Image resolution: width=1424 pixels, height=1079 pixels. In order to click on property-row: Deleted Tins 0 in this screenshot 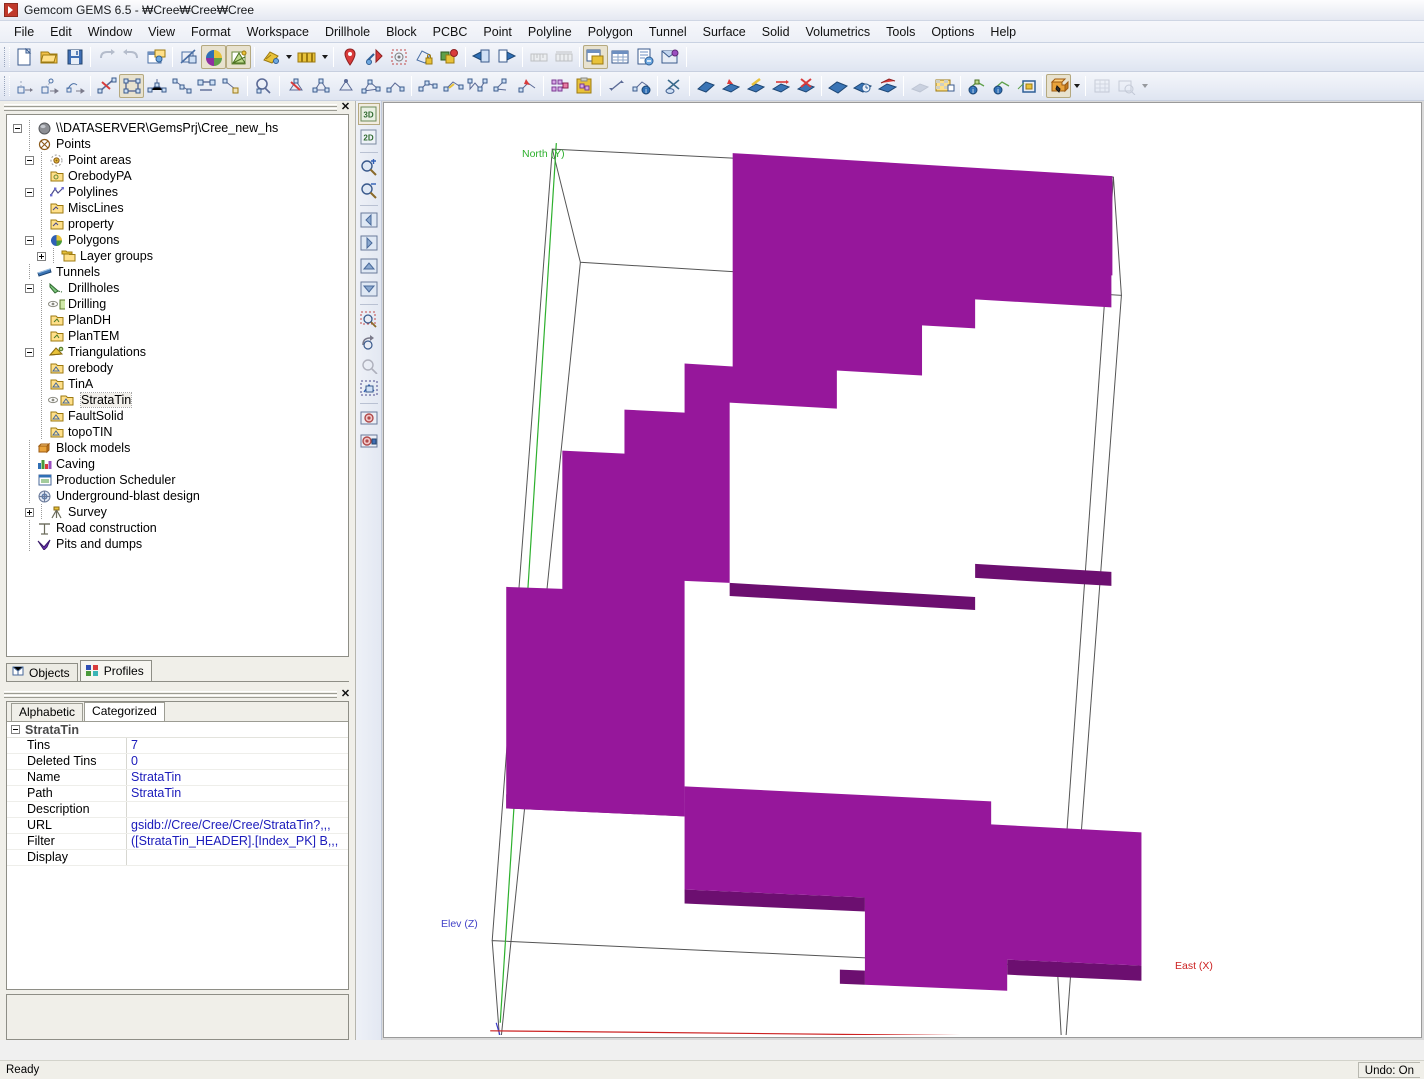, I will do `click(177, 762)`.